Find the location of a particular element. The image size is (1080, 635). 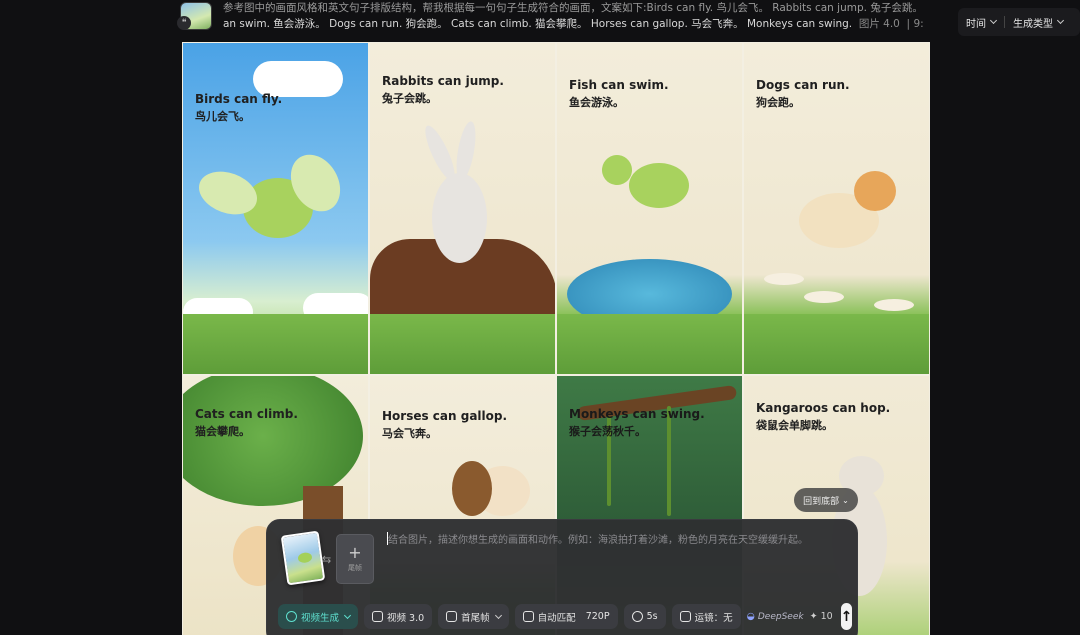

horse-mane is located at coordinates (472, 488).